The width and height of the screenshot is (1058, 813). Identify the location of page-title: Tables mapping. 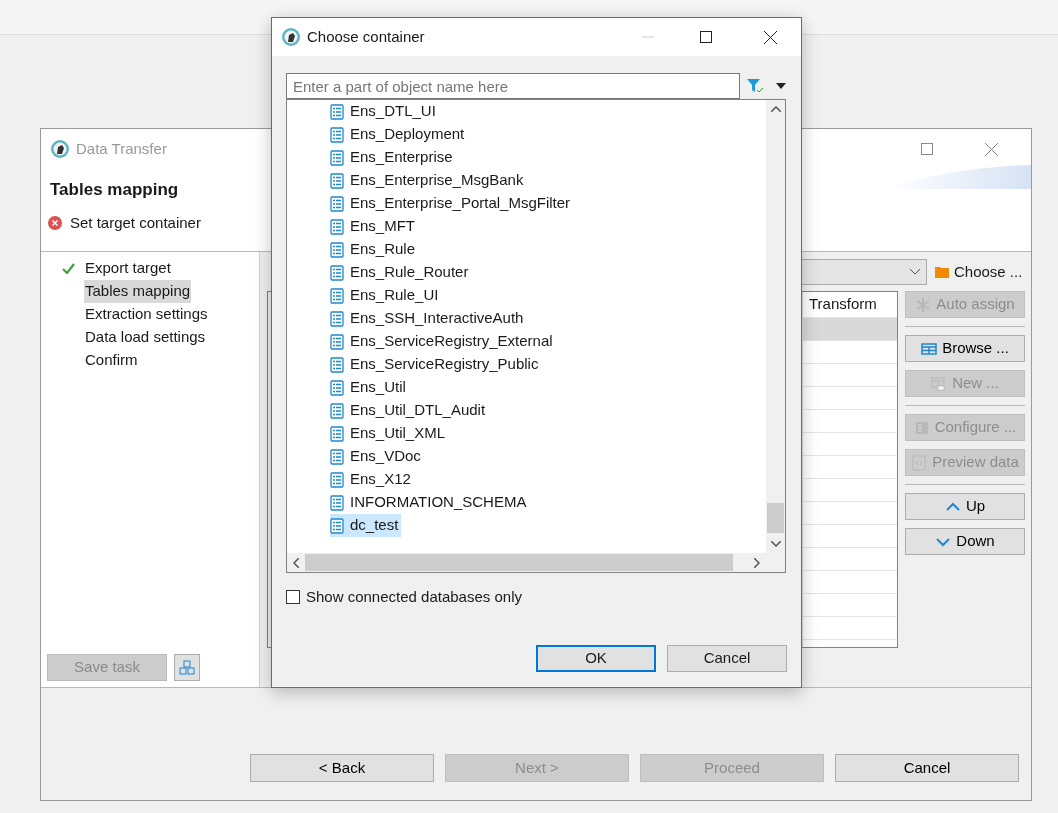
(114, 190).